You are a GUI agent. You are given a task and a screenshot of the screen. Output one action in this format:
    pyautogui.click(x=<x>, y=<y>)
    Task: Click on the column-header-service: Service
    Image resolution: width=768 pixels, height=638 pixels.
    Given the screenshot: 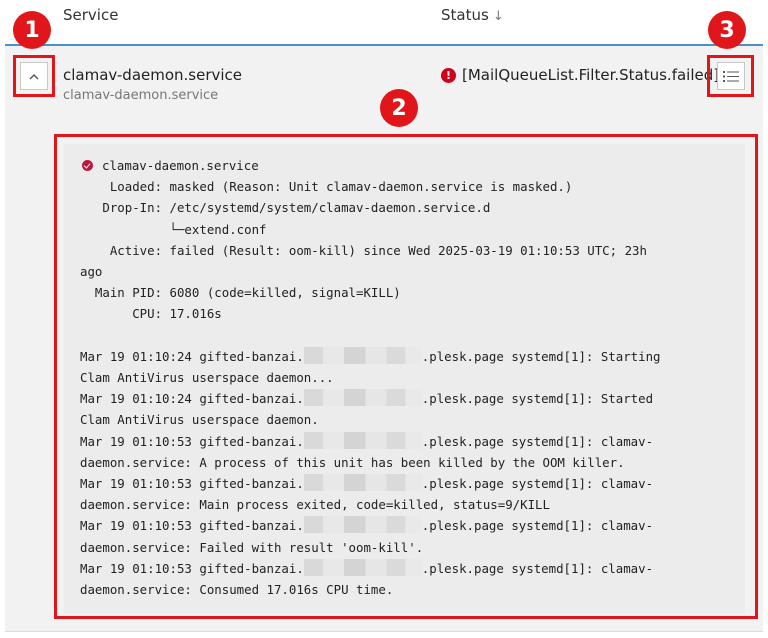 What is the action you would take?
    pyautogui.click(x=90, y=15)
    